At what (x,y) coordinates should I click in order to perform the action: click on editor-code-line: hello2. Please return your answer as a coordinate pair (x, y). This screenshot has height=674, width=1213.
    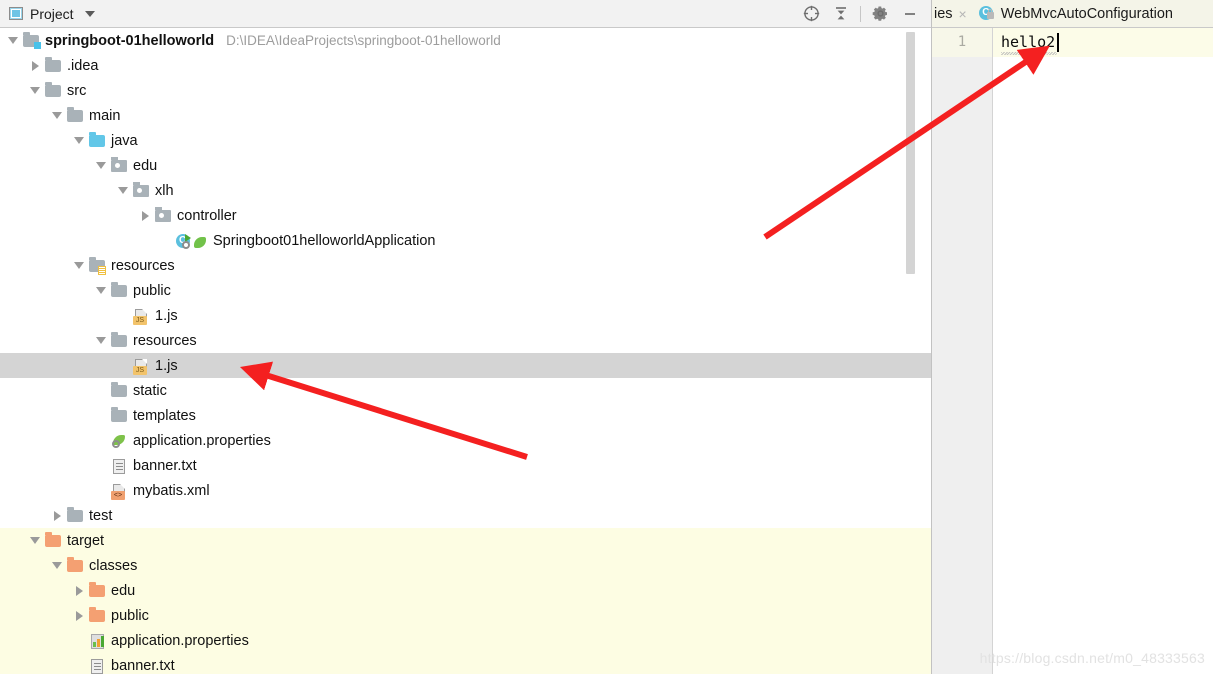
    Looking at the image, I should click on (1103, 42).